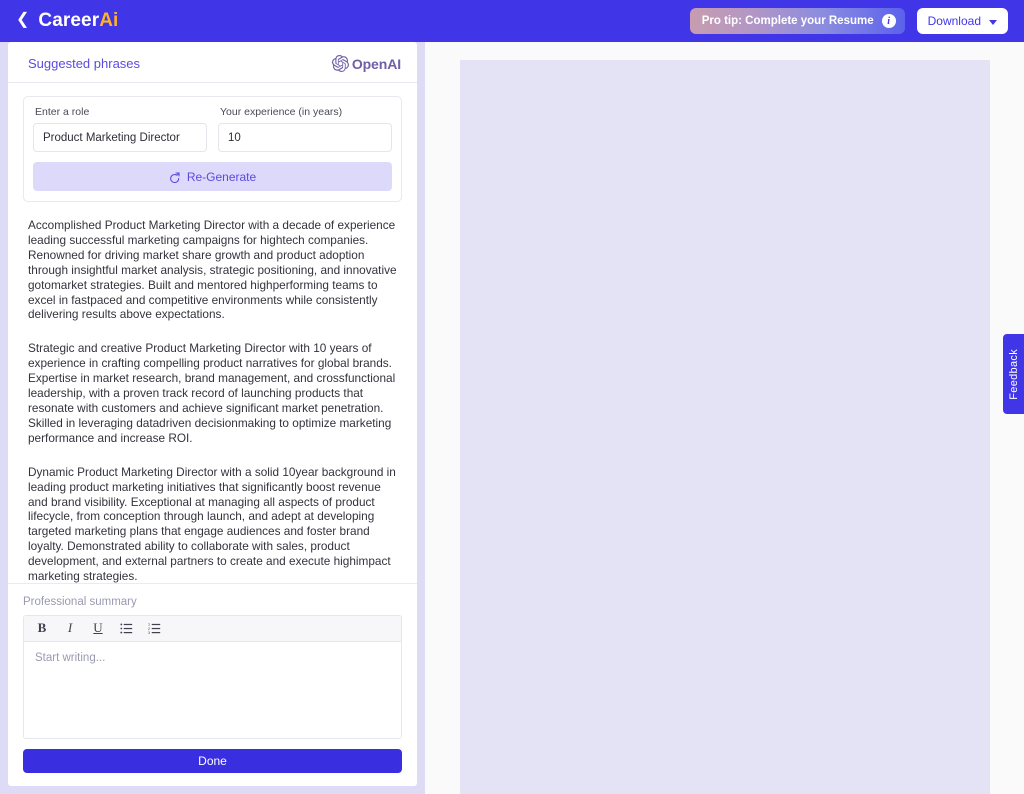  I want to click on role-field-label: Enter a role, so click(62, 112).